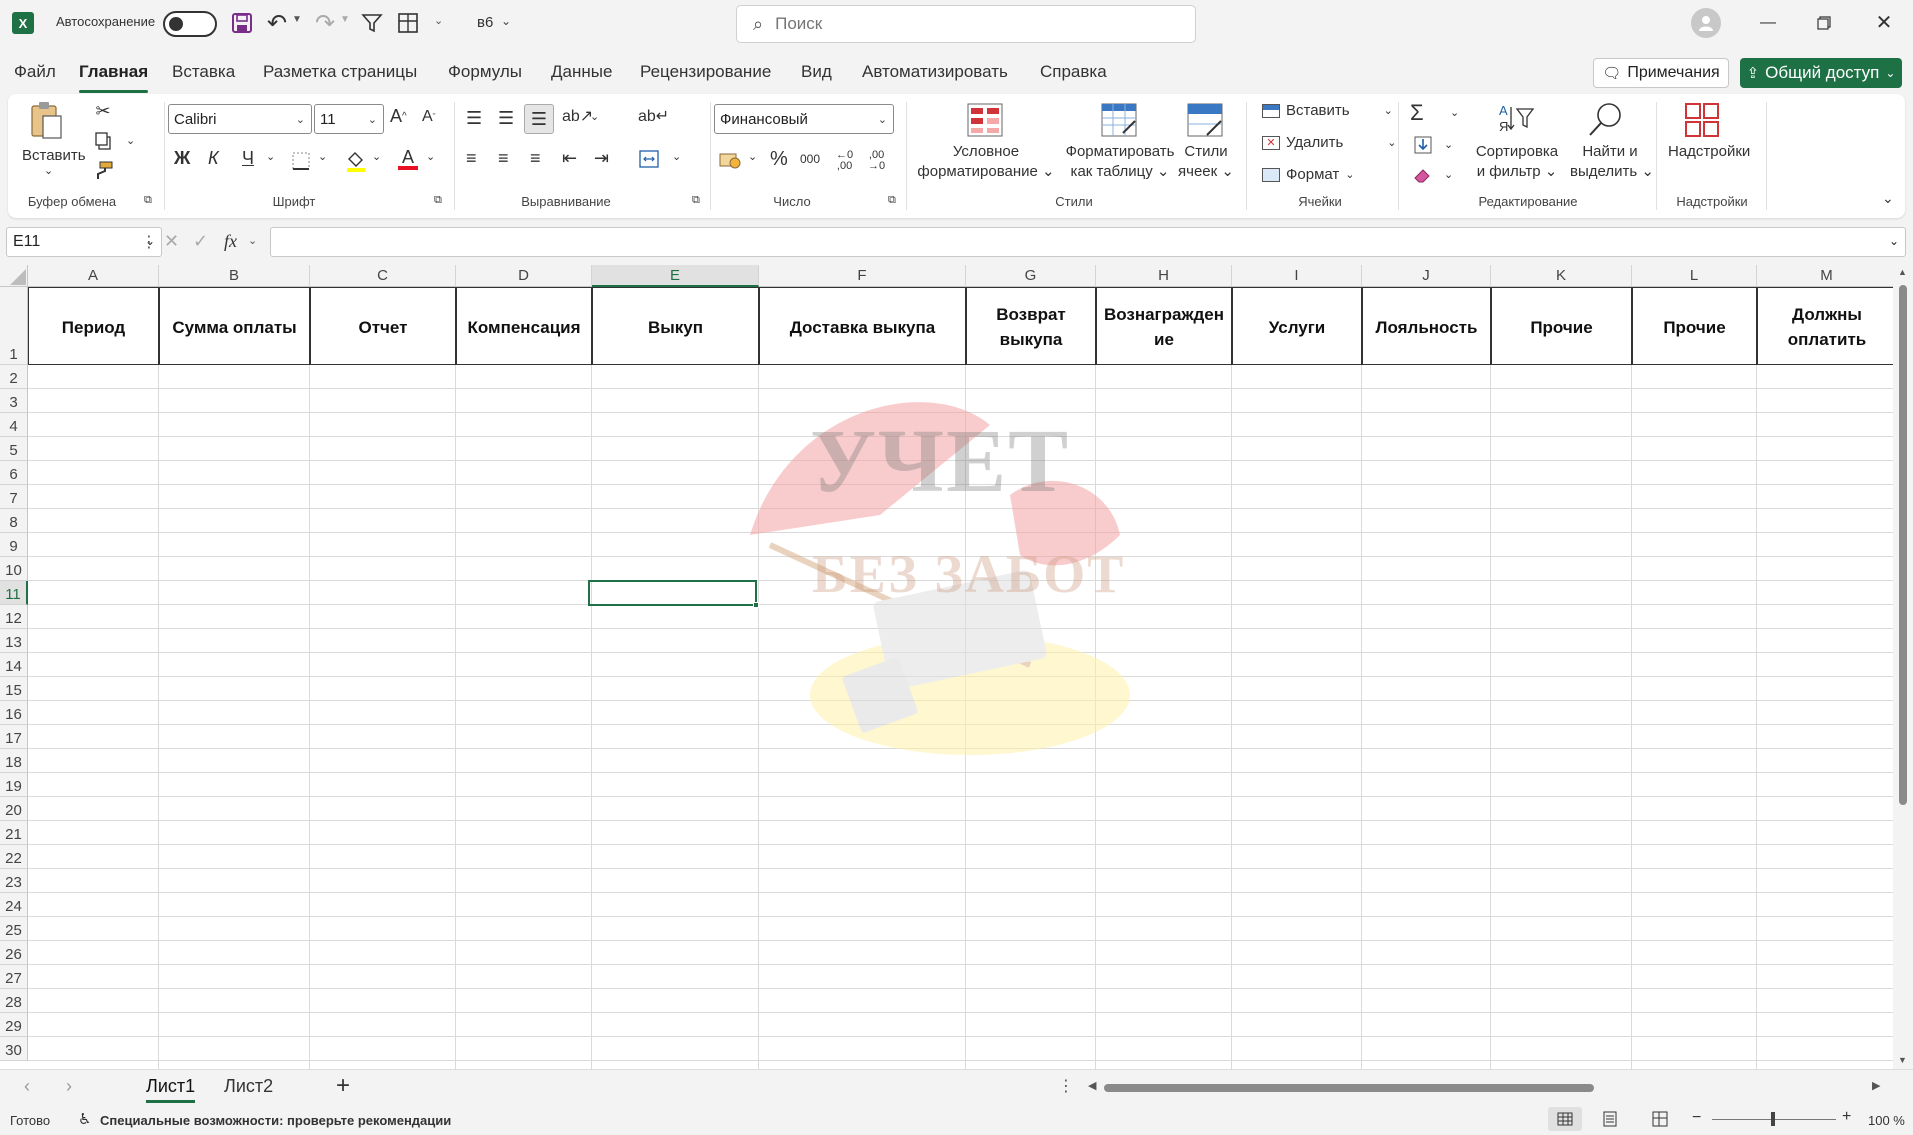 This screenshot has height=1135, width=1913. Describe the element at coordinates (985, 120) in the screenshot. I see `conditional-formatting-icon` at that location.